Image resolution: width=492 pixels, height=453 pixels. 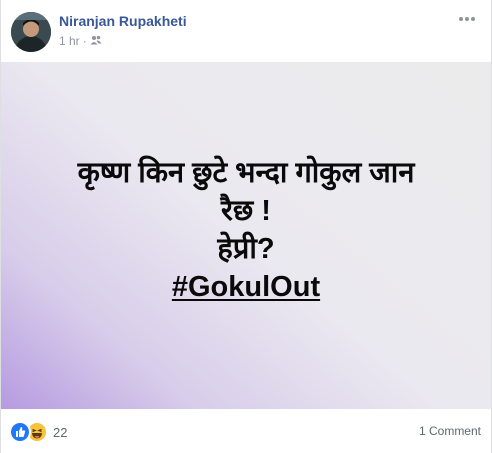 I want to click on avatar-image, so click(x=31, y=32).